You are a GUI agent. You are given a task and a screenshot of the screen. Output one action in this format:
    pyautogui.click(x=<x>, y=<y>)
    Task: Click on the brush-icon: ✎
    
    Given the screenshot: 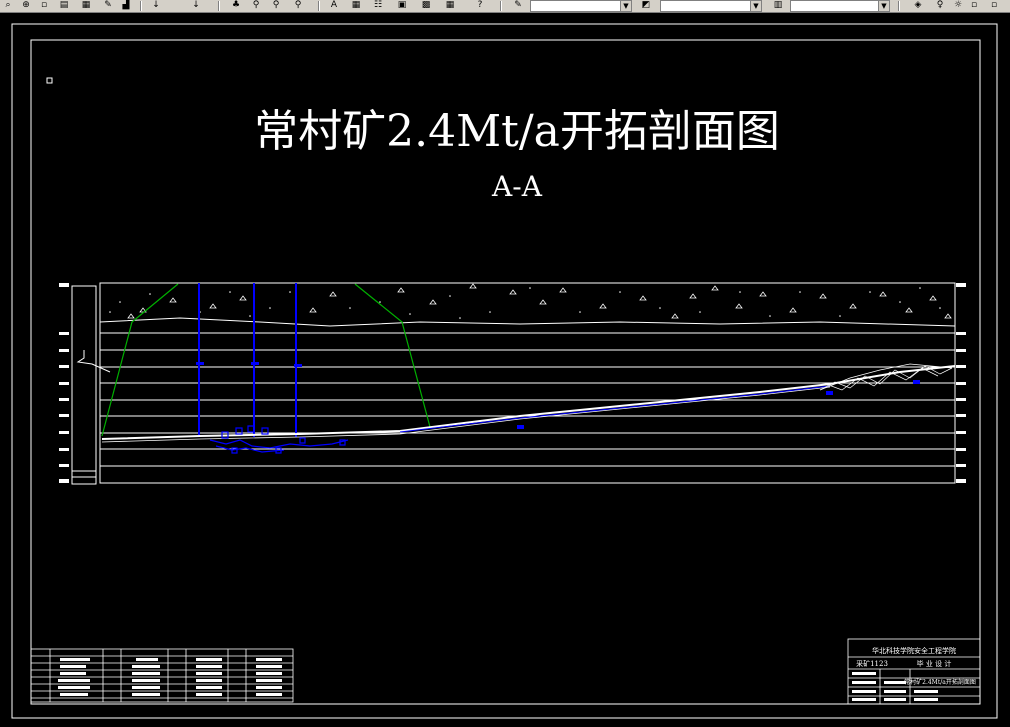 What is the action you would take?
    pyautogui.click(x=108, y=5)
    